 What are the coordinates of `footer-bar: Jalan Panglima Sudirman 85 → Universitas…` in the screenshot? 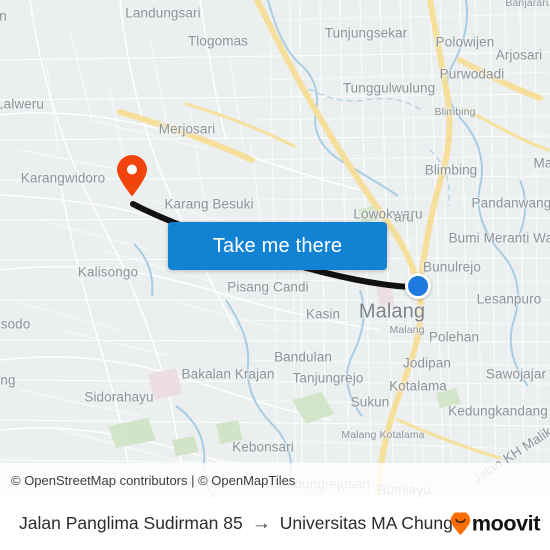 It's located at (275, 523).